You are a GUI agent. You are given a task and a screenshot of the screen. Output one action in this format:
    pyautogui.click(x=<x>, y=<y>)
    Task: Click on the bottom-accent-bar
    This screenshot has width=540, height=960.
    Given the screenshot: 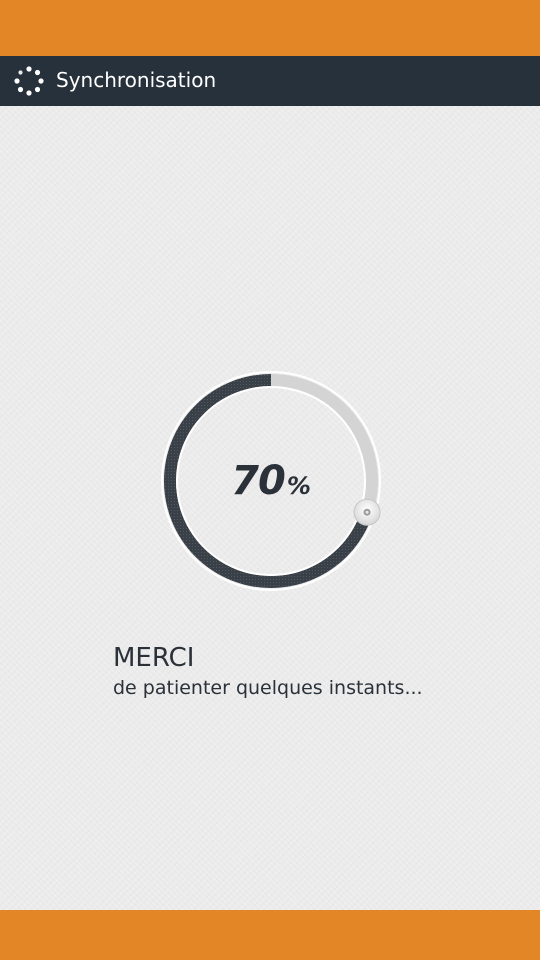 What is the action you would take?
    pyautogui.click(x=270, y=935)
    